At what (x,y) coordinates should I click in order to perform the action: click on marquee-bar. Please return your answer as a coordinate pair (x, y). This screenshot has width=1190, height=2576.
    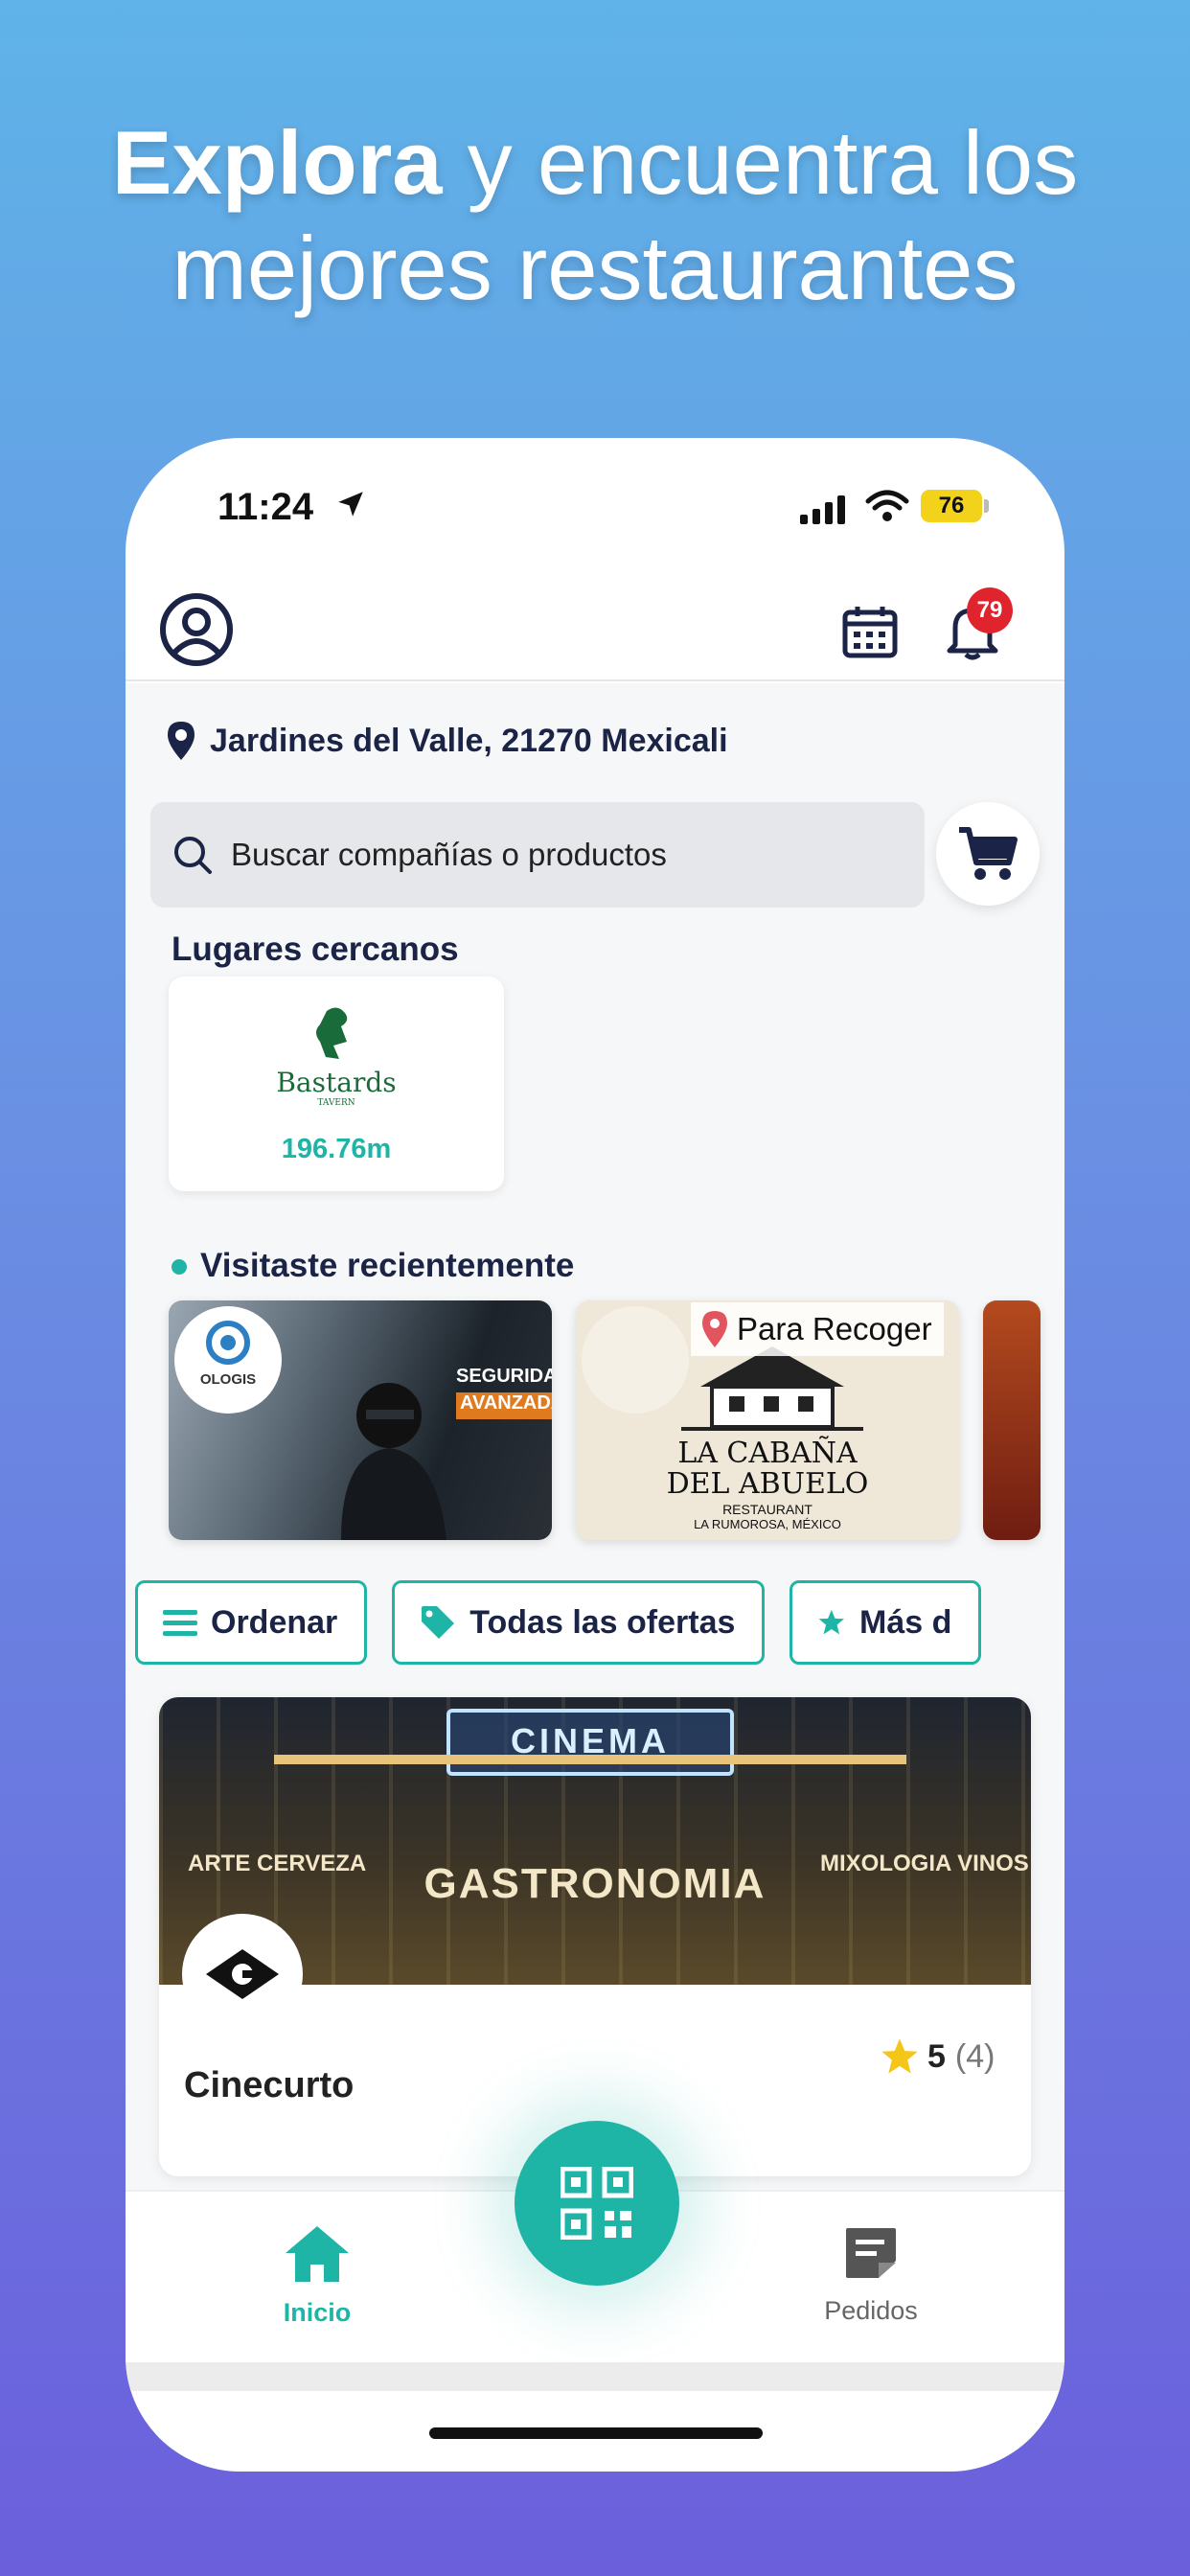
    Looking at the image, I should click on (590, 1759).